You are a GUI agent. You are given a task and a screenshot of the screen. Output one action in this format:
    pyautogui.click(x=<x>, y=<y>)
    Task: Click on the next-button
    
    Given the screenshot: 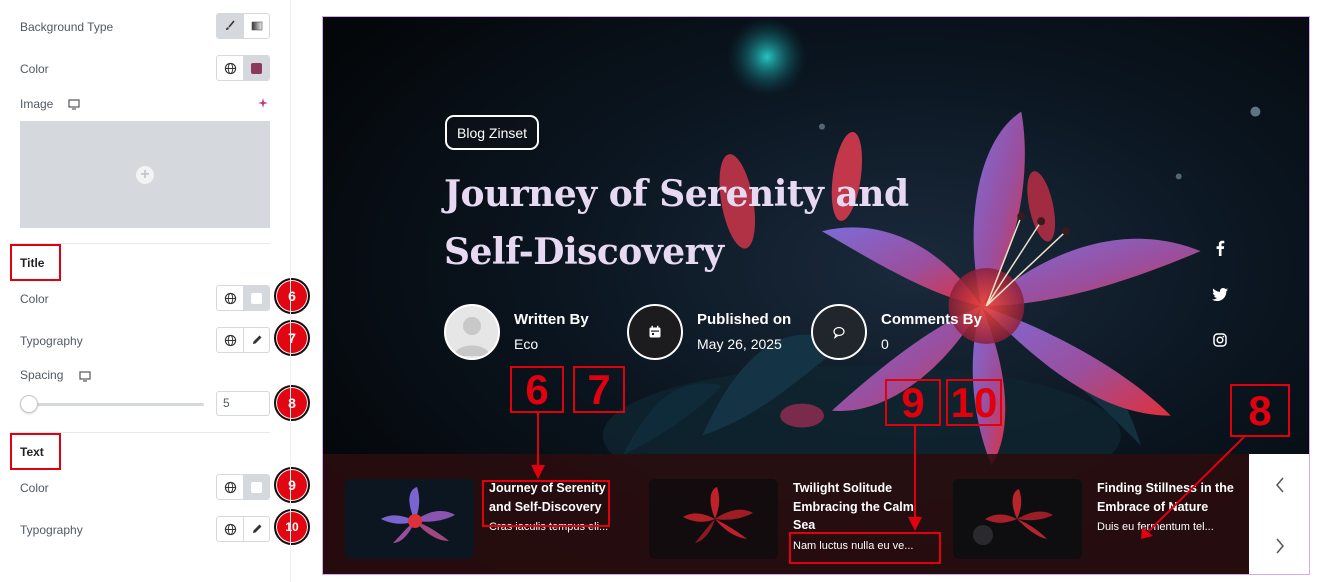 What is the action you would take?
    pyautogui.click(x=1279, y=544)
    